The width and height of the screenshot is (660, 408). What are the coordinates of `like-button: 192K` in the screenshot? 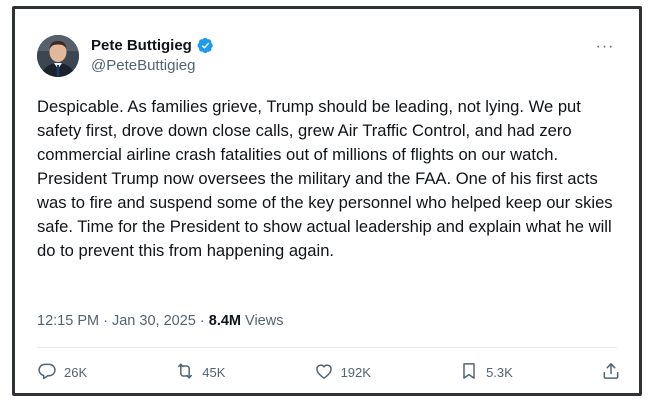 It's located at (342, 372).